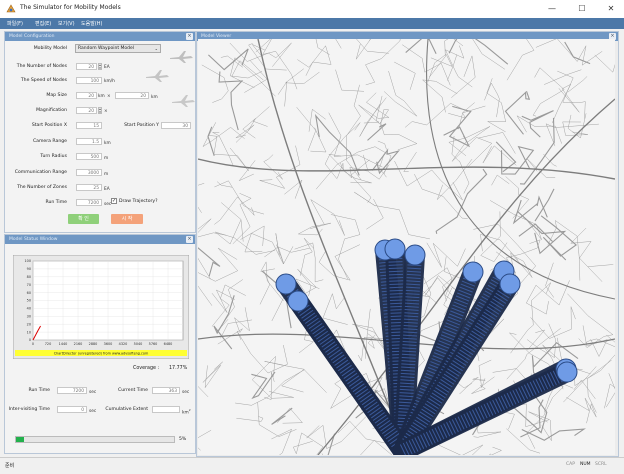  What do you see at coordinates (189, 36) in the screenshot?
I see `config-close-button: ×` at bounding box center [189, 36].